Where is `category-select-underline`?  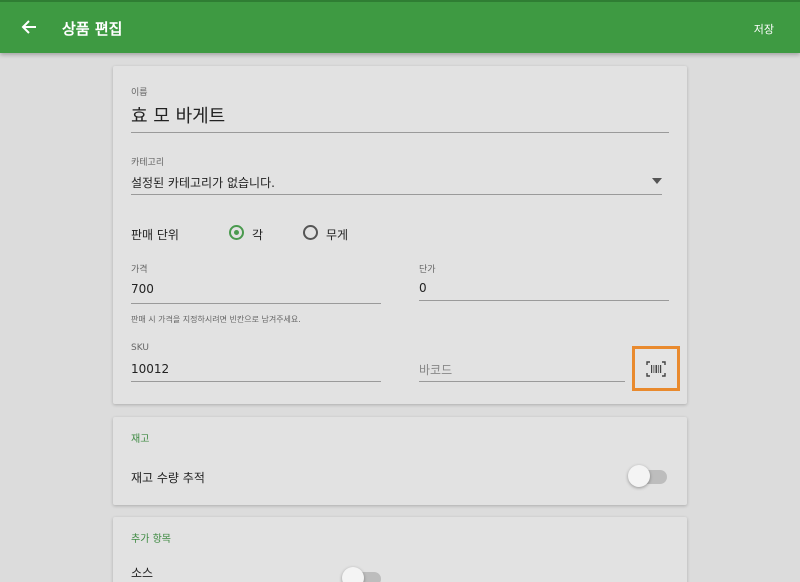
category-select-underline is located at coordinates (396, 194).